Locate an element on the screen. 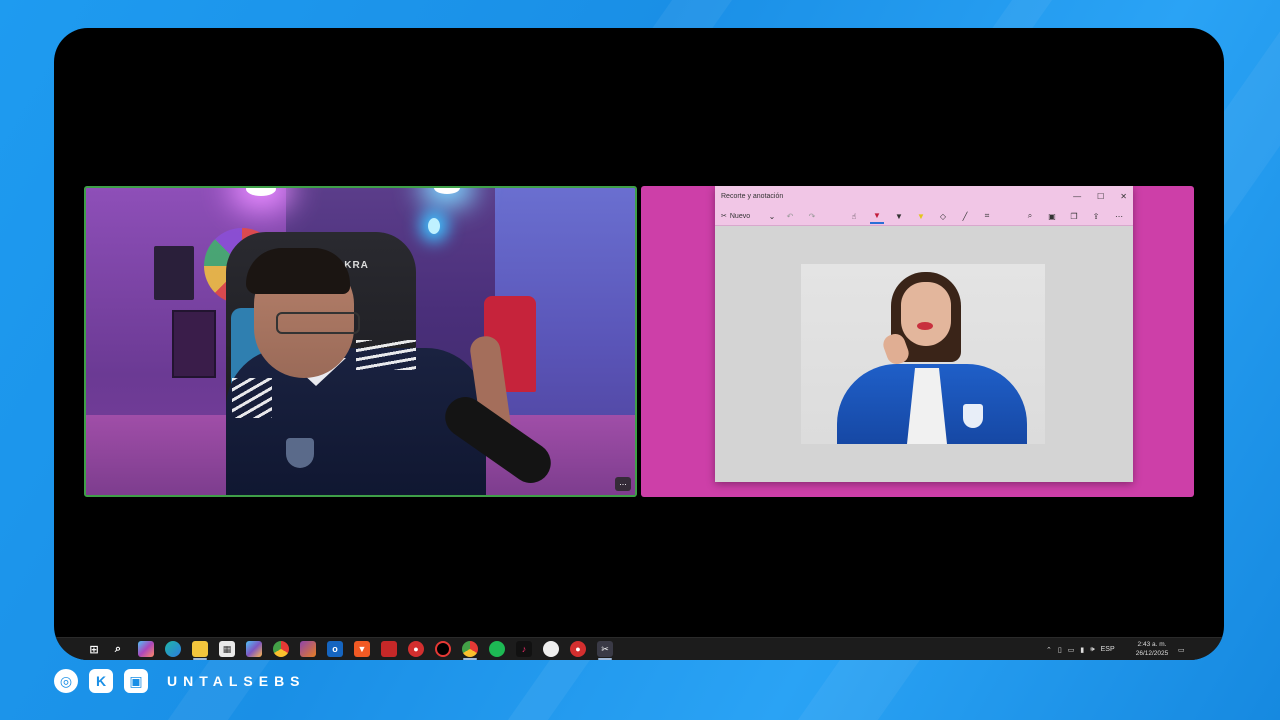 The image size is (1280, 720). black-pen-icon: ▼ is located at coordinates (899, 216).